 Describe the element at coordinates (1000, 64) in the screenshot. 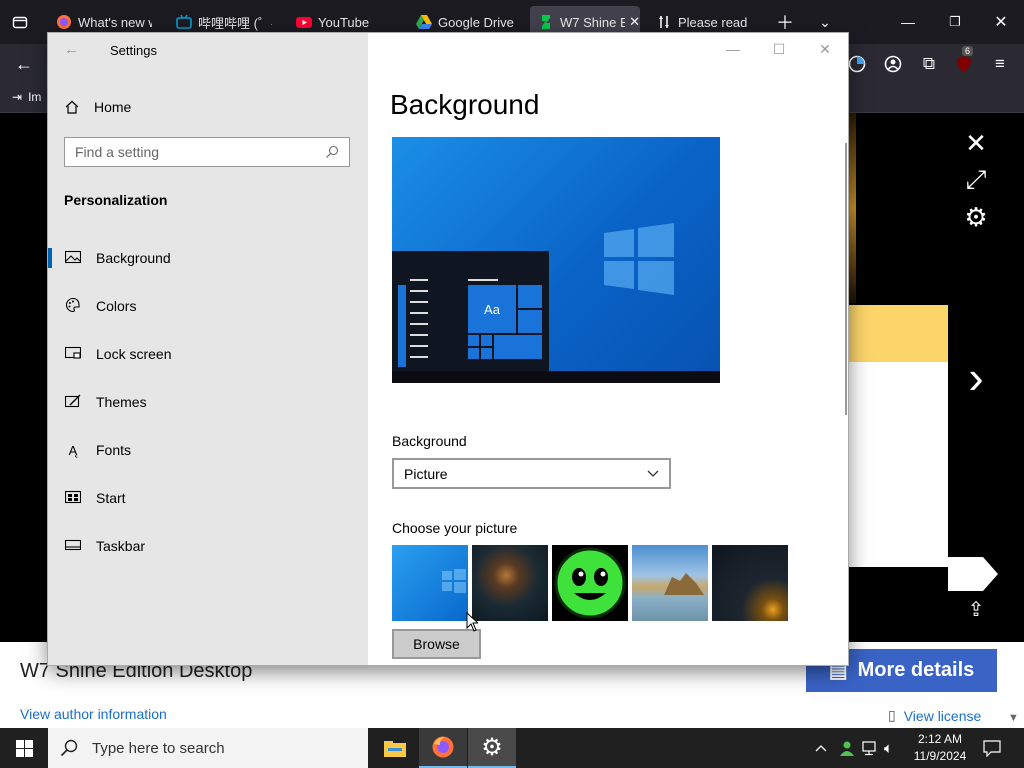

I see `menu-hamburger-icon: ≡` at that location.